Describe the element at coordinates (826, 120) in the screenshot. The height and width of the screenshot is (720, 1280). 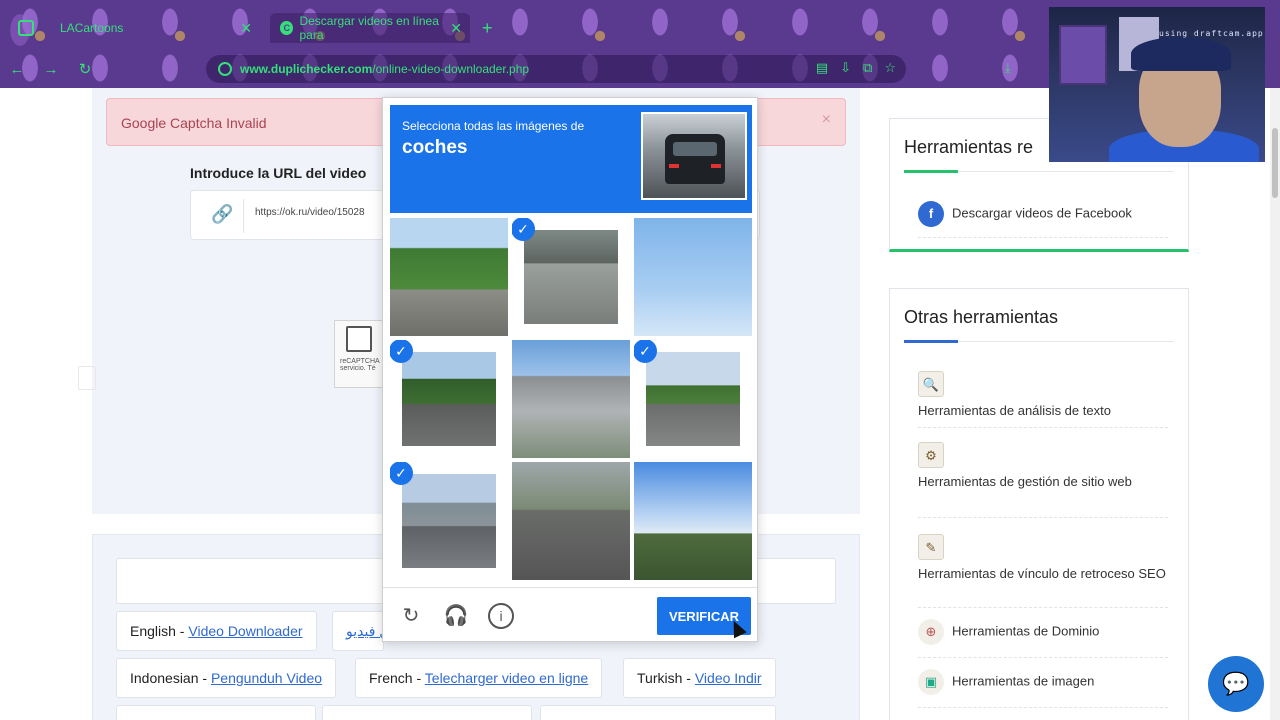
I see `close-icon: ×` at that location.